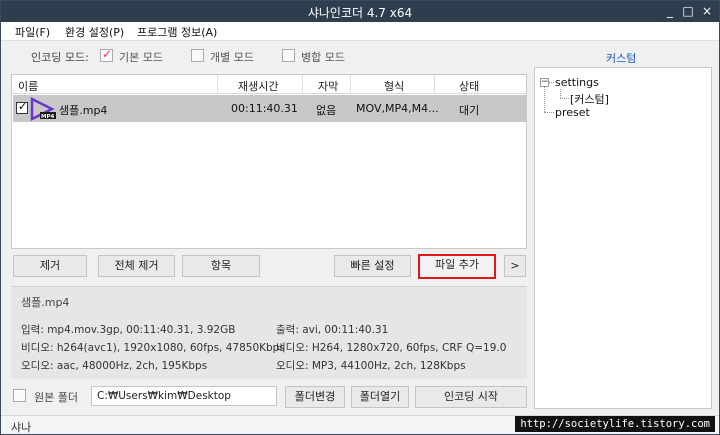 This screenshot has height=435, width=720. I want to click on menu-settings: 환경 설정(P), so click(94, 32).